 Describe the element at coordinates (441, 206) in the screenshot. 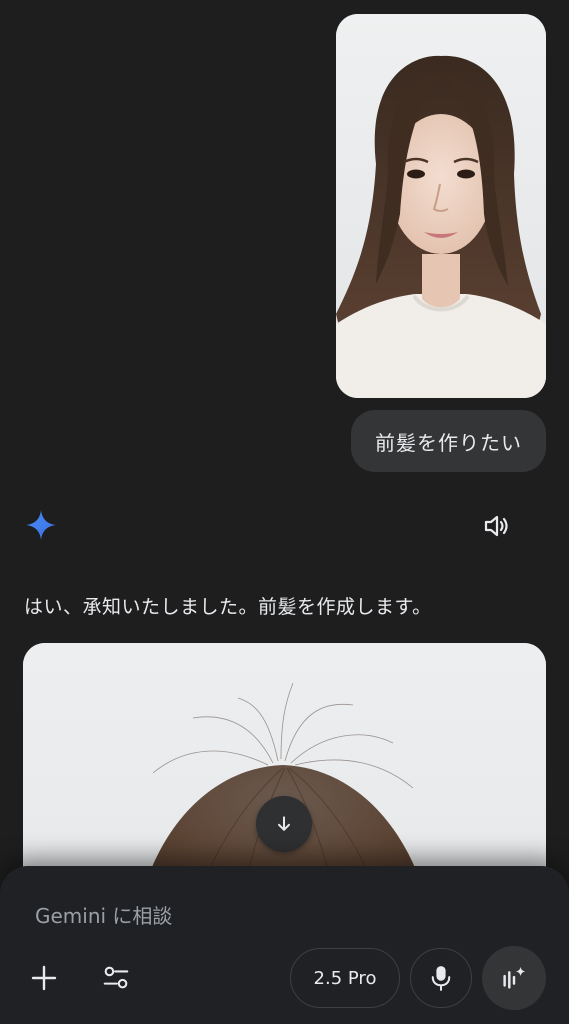

I see `user-uploaded-photo` at that location.